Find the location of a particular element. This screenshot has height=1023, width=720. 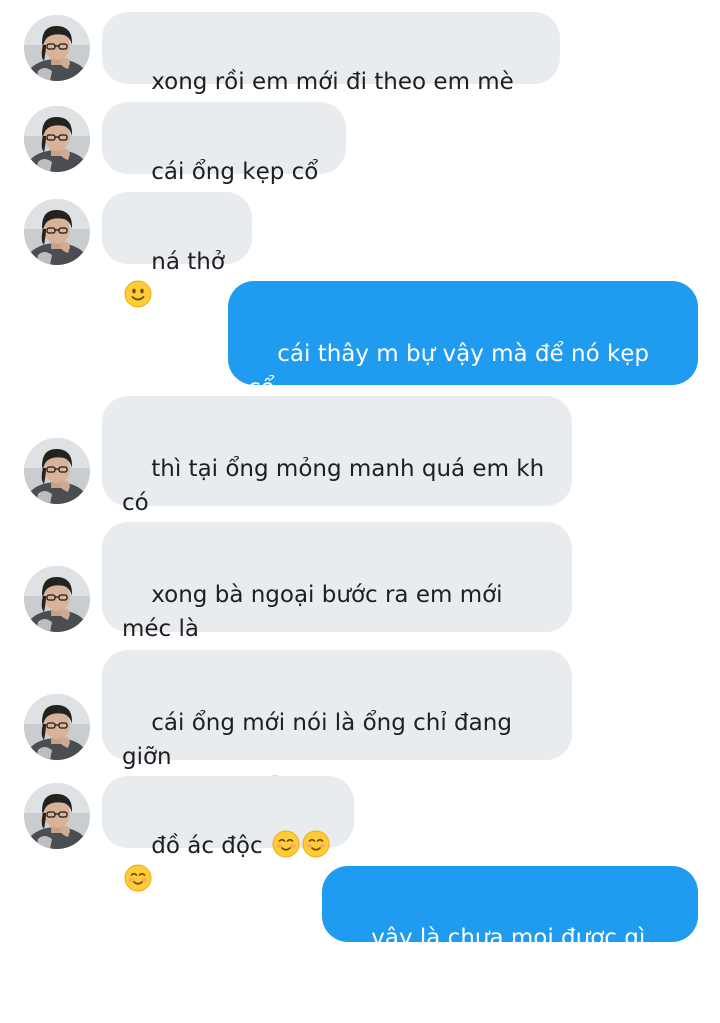

message-bubble: ná thở is located at coordinates (177, 250).